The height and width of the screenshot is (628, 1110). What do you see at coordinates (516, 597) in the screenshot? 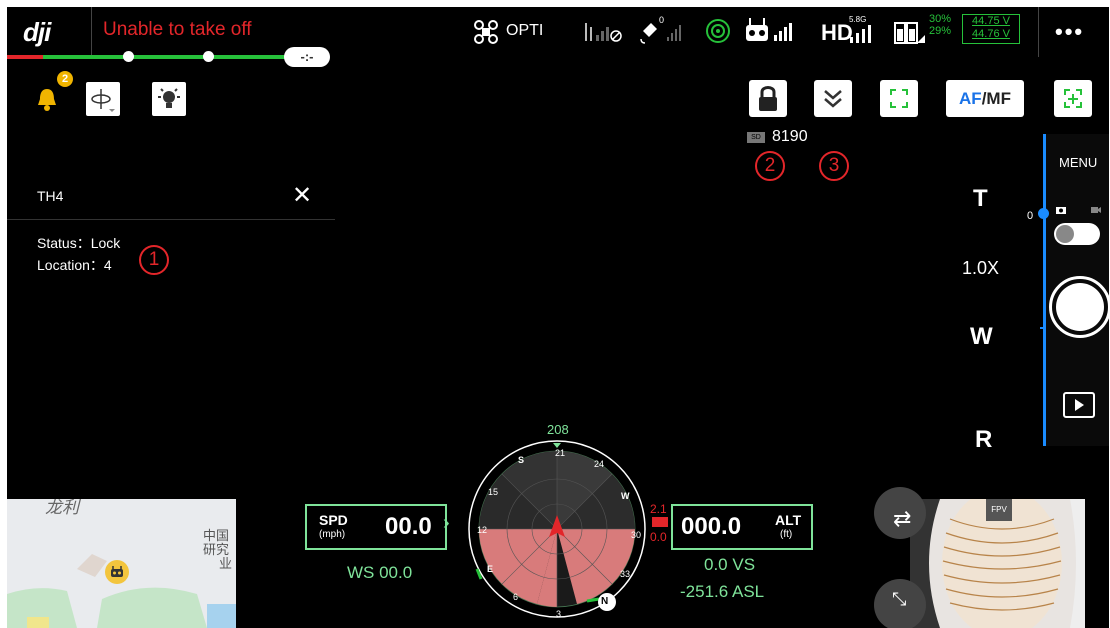
I see `compass-6: 6` at bounding box center [516, 597].